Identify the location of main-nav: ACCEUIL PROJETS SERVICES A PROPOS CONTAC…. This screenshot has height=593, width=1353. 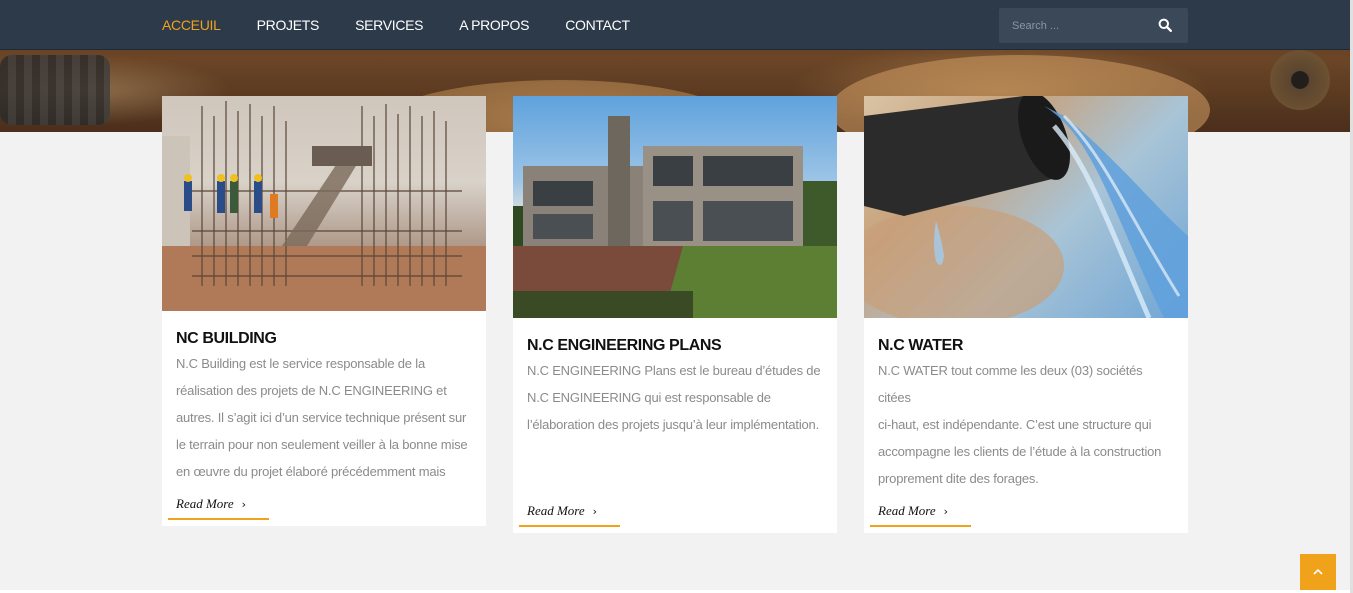
(414, 25).